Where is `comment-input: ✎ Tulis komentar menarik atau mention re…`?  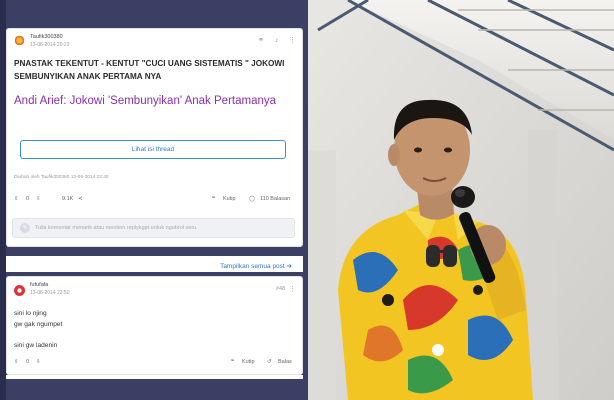 comment-input: ✎ Tulis komentar menarik atau mention re… is located at coordinates (153, 228).